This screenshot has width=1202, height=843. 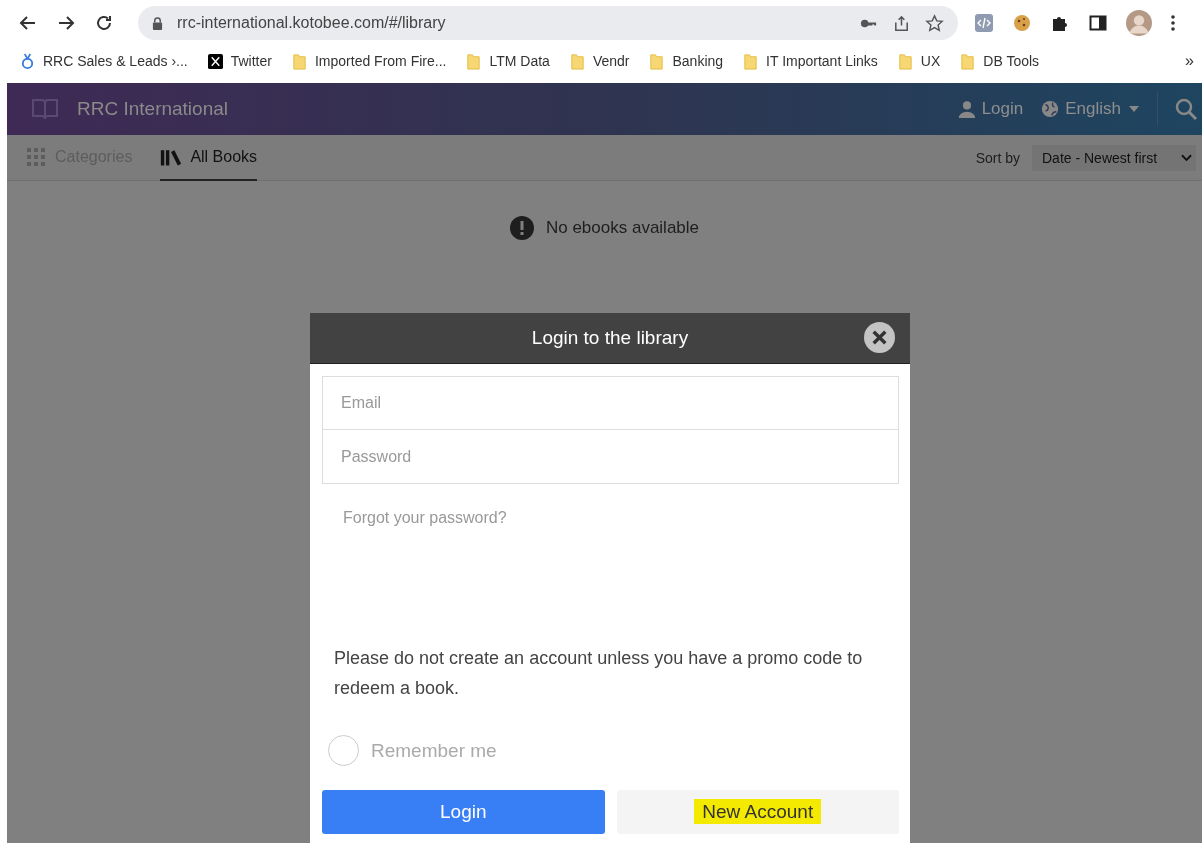 What do you see at coordinates (810, 61) in the screenshot?
I see `bookmark-item: IT Important Links` at bounding box center [810, 61].